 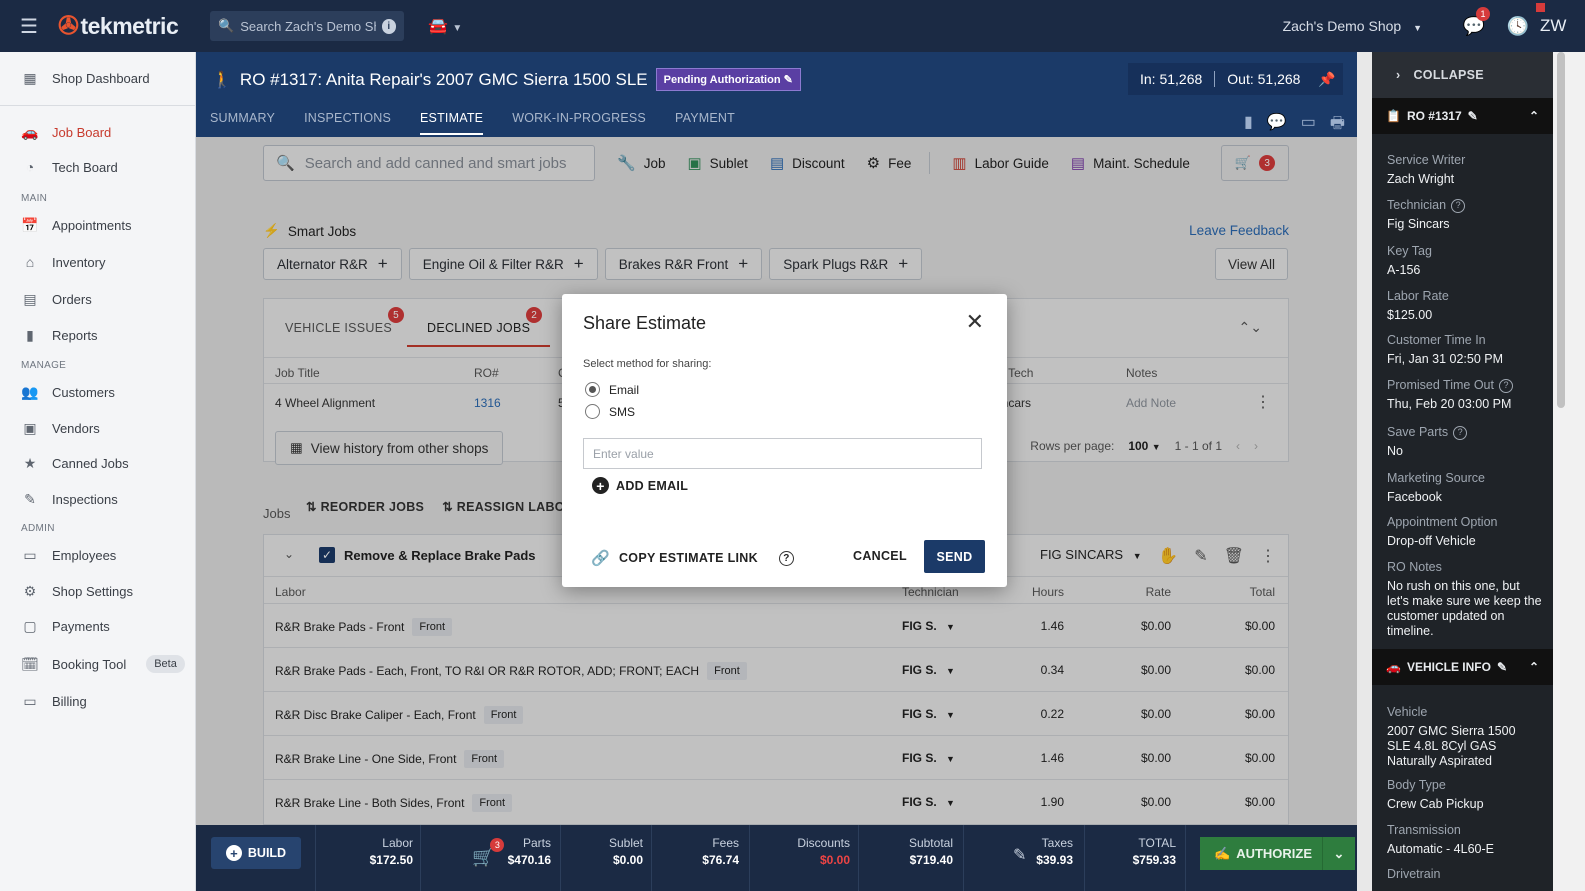 I want to click on sidebar-item-customers: 👥 Customers, so click(x=98, y=392).